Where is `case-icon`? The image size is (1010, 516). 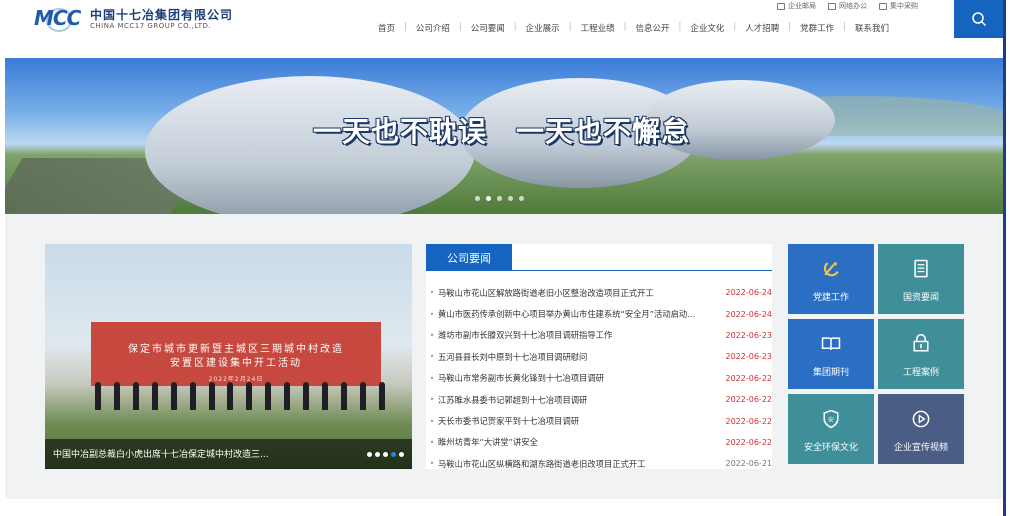
case-icon is located at coordinates (921, 344).